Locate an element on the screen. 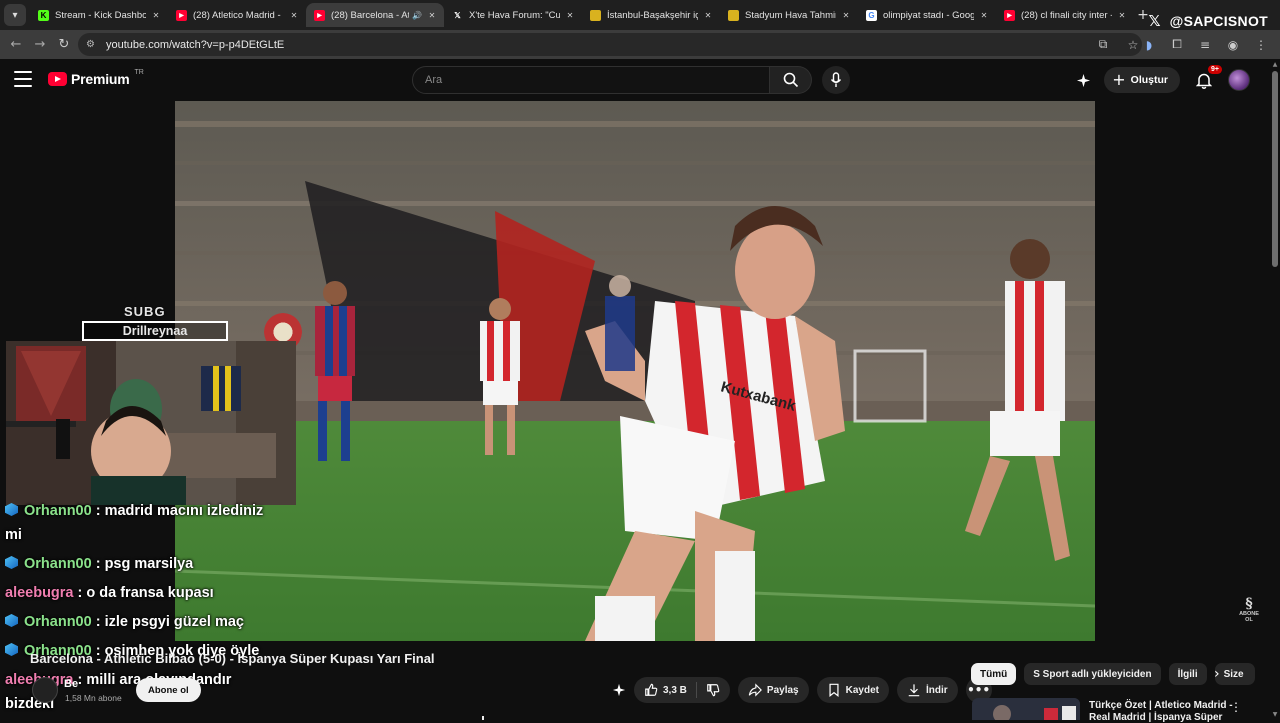 The height and width of the screenshot is (723, 1280). browser-tab: ▶ (28) Barcelona - Athle🔊 ✕ is located at coordinates (375, 15).